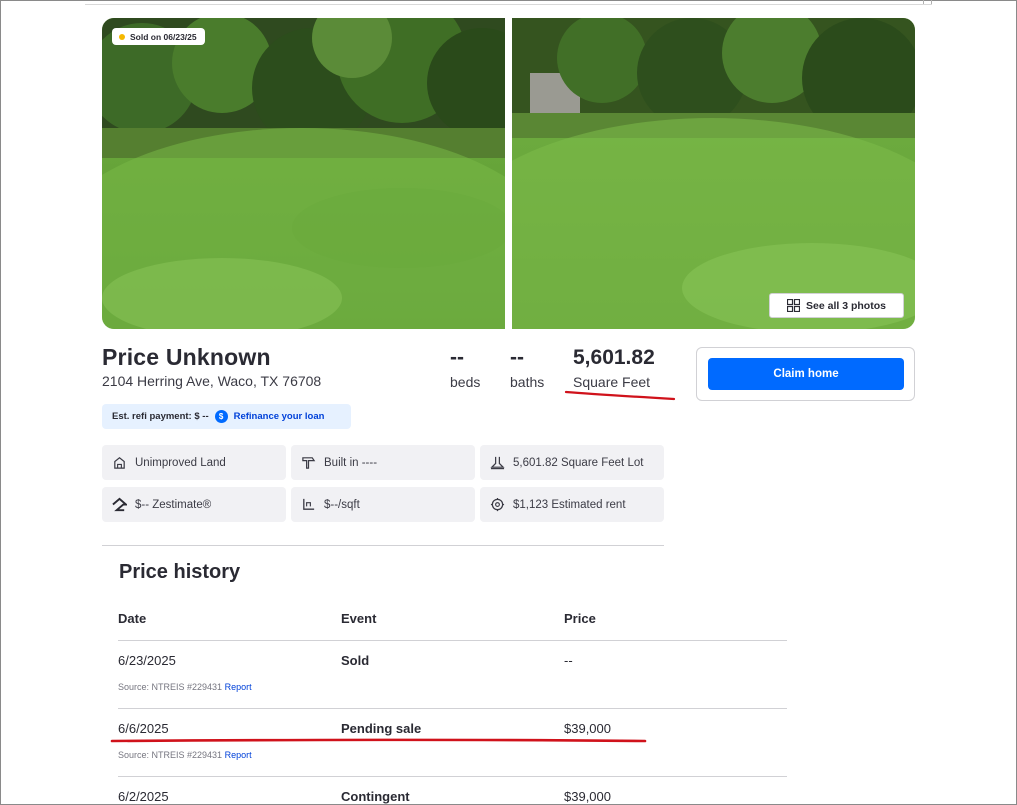 This screenshot has width=1017, height=805. I want to click on claim-home-button: Claim home, so click(806, 374).